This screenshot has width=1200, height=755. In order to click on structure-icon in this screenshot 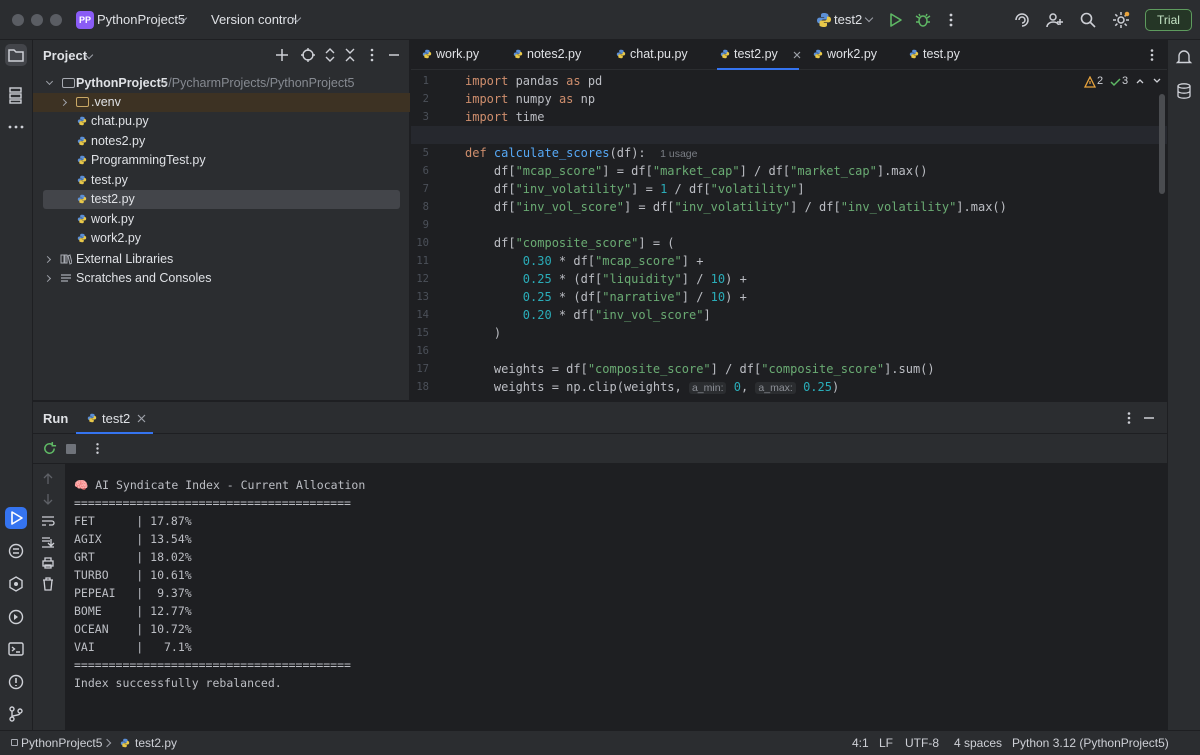, I will do `click(16, 95)`.